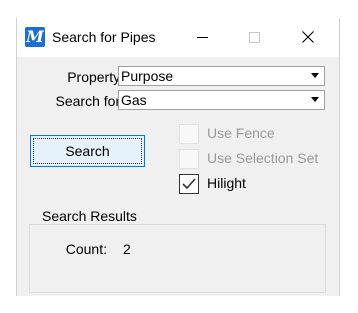 The height and width of the screenshot is (313, 358). I want to click on hilight-label: Hilight, so click(226, 183).